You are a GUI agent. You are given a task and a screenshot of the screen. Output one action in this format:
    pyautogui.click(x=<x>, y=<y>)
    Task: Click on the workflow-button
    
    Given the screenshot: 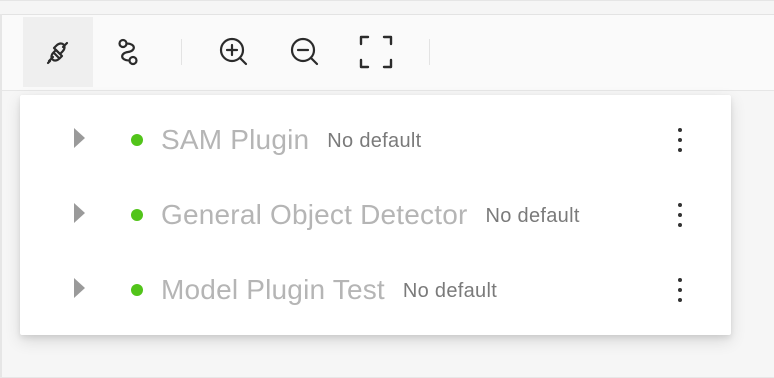 What is the action you would take?
    pyautogui.click(x=128, y=52)
    